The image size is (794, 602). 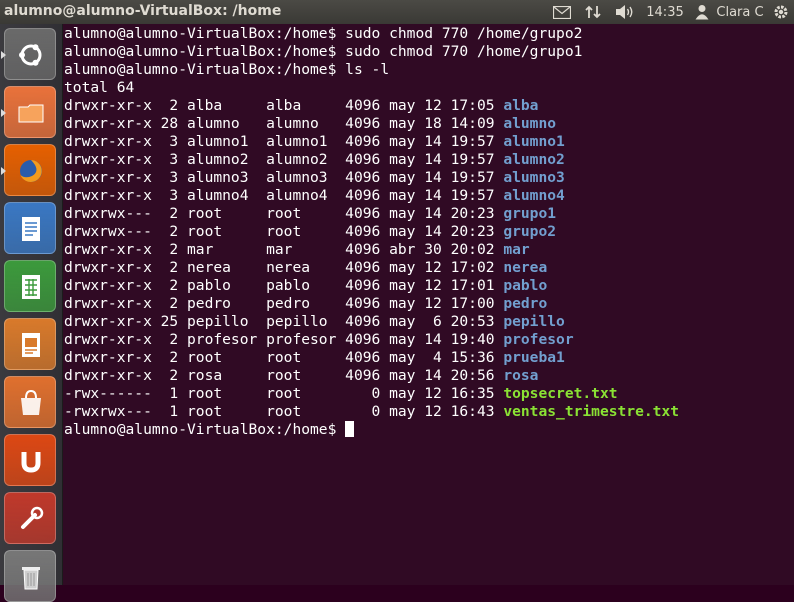 I want to click on text-cursor, so click(x=350, y=429).